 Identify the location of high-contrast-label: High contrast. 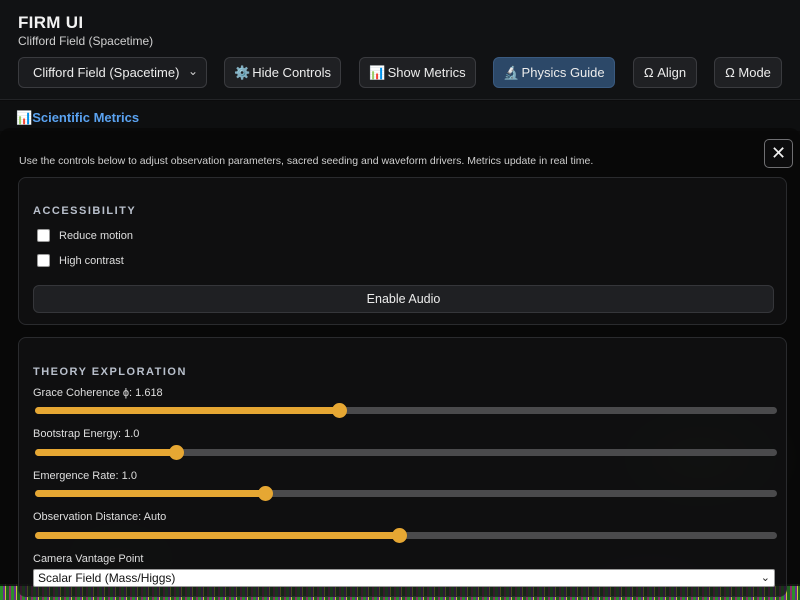
(91, 261).